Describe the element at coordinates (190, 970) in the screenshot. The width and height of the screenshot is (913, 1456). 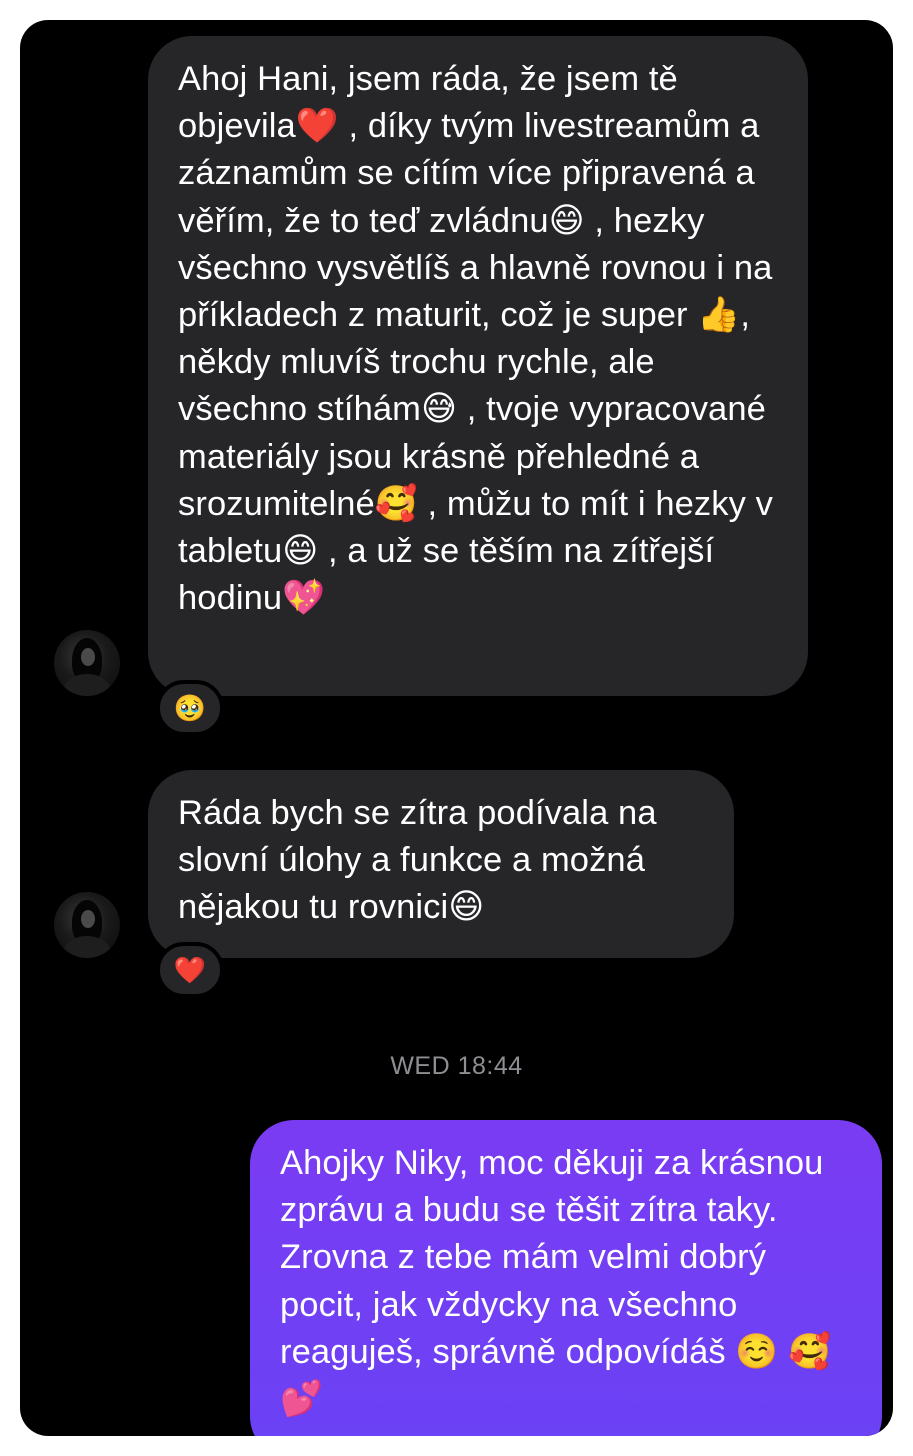
I see `message-reaction-heart: ❤️` at that location.